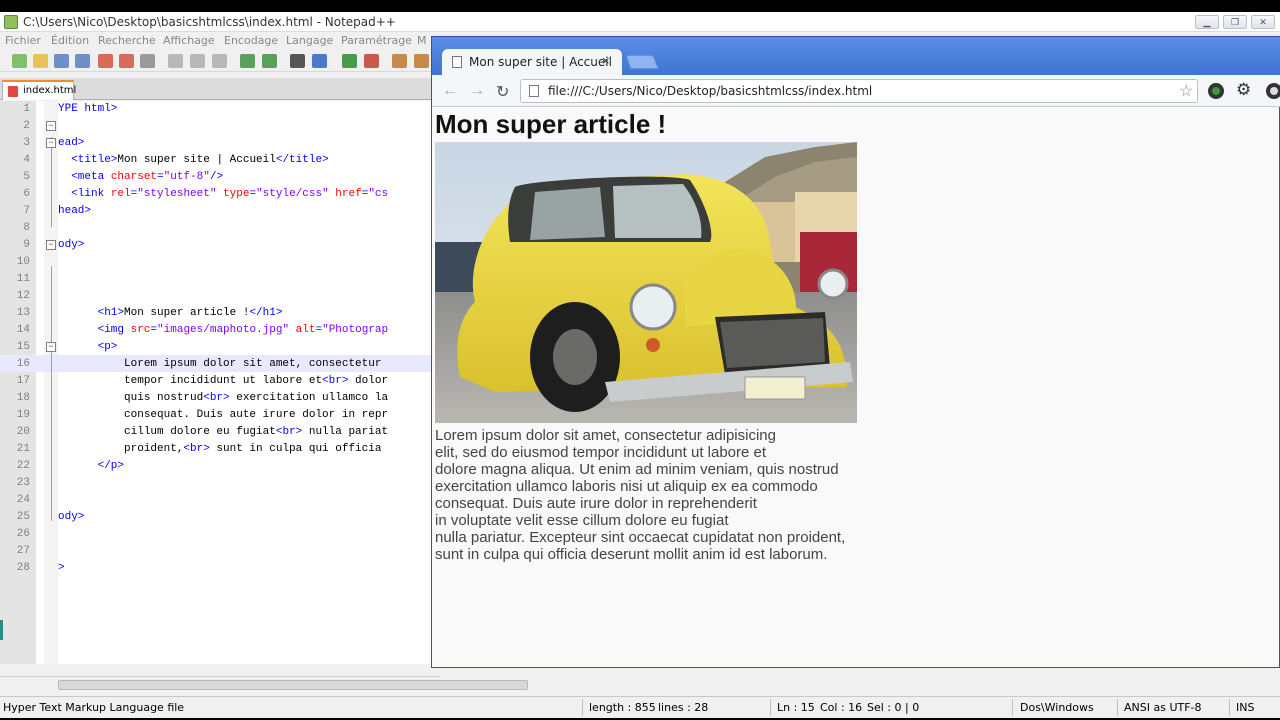 The image size is (1280, 720). Describe the element at coordinates (216, 466) in the screenshot. I see `code-line: 22 </p>` at that location.